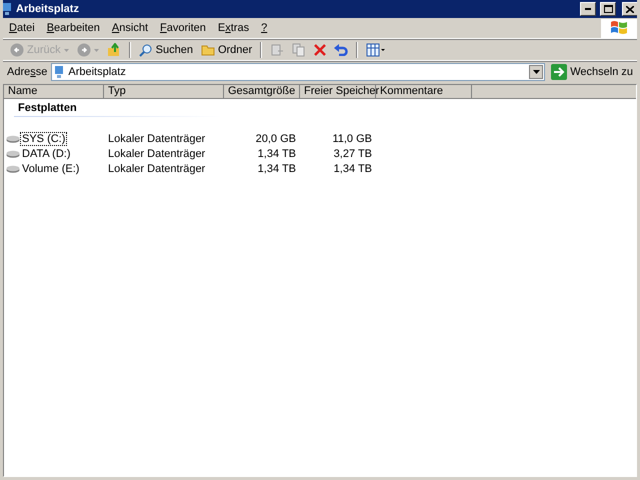 This screenshot has width=640, height=480. Describe the element at coordinates (352, 138) in the screenshot. I see `table-cell-text: 11,0 GB` at that location.